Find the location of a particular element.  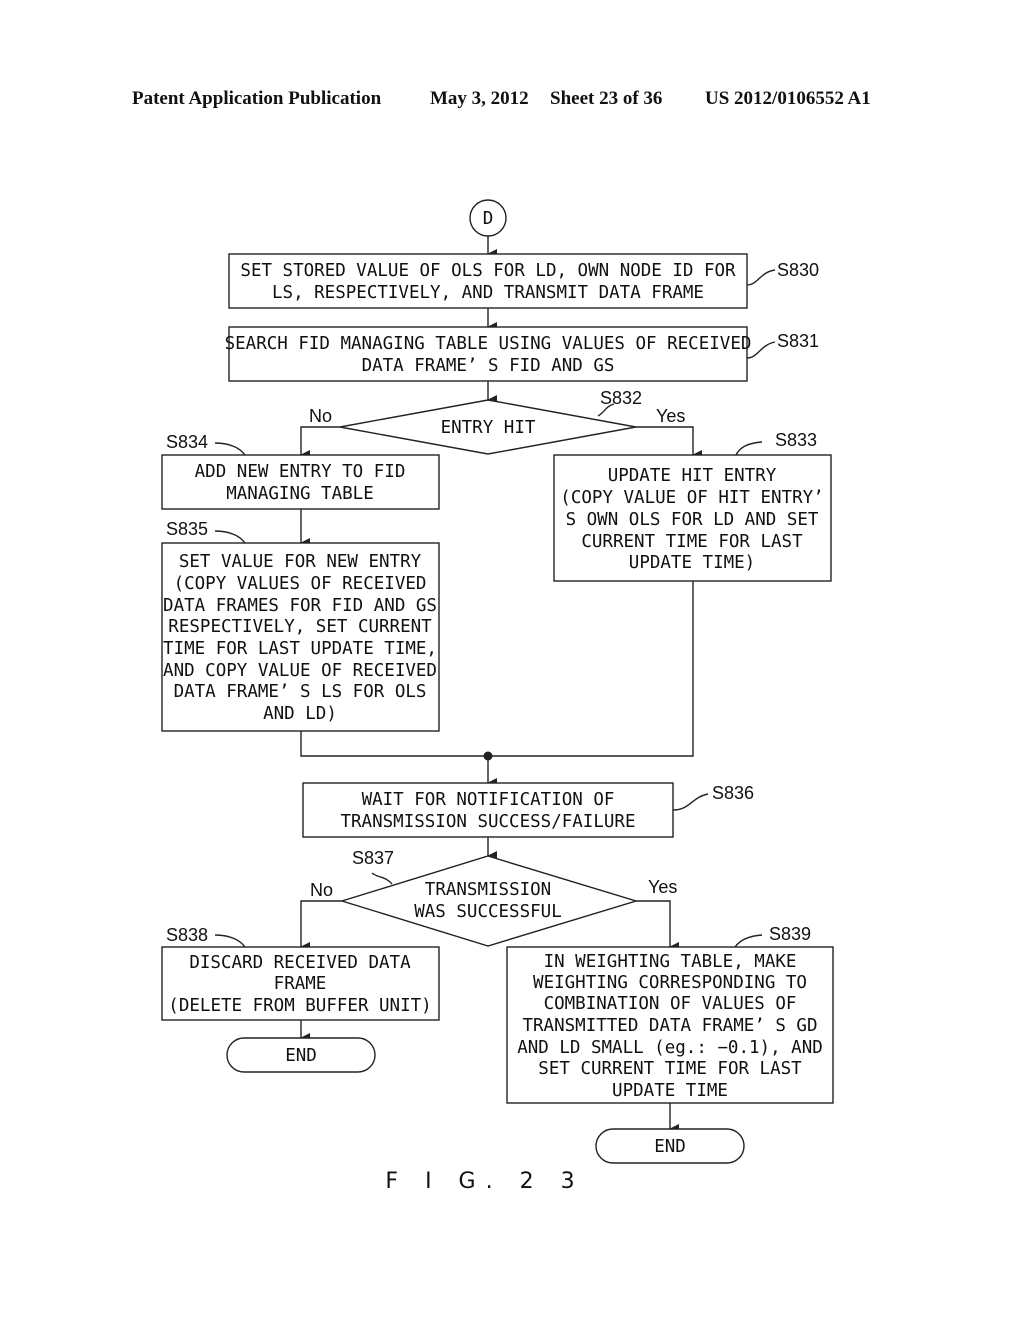

step-text: MANAGING TABLE is located at coordinates (300, 494).